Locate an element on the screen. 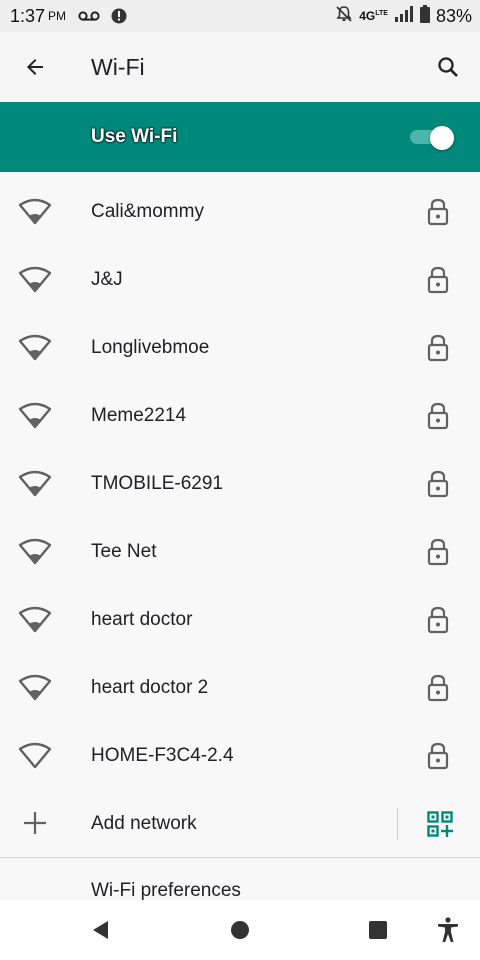 This screenshot has height=960, width=480. accessibility-icon is located at coordinates (448, 929).